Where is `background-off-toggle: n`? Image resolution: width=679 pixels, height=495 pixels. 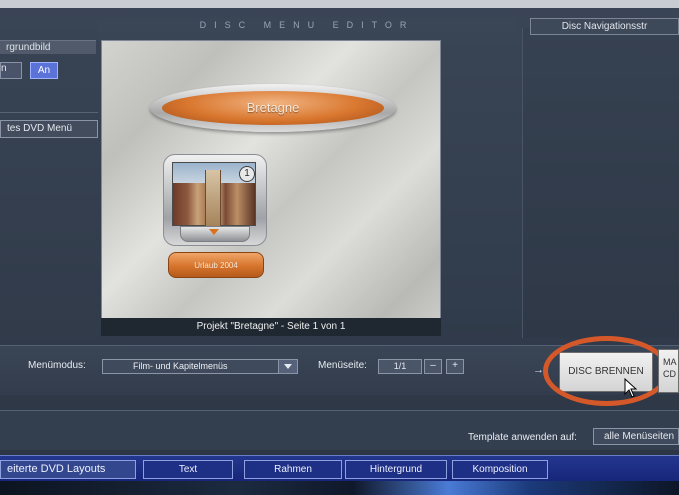 background-off-toggle: n is located at coordinates (11, 70).